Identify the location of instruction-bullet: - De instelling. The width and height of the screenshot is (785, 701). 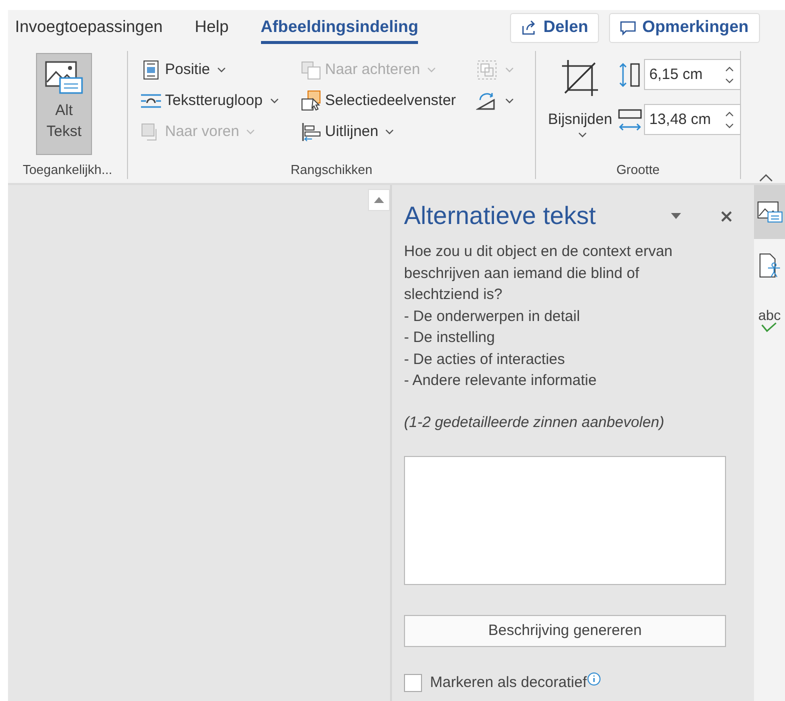
(450, 338).